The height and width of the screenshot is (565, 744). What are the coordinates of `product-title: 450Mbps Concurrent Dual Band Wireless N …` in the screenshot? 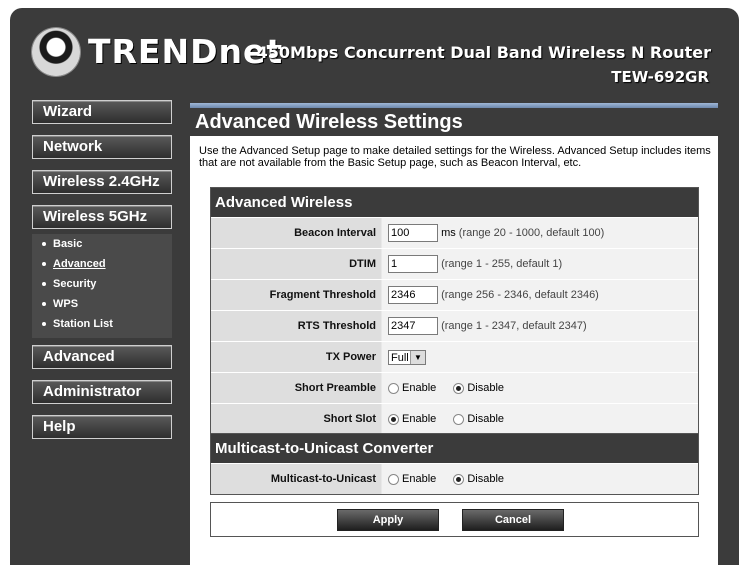 It's located at (483, 52).